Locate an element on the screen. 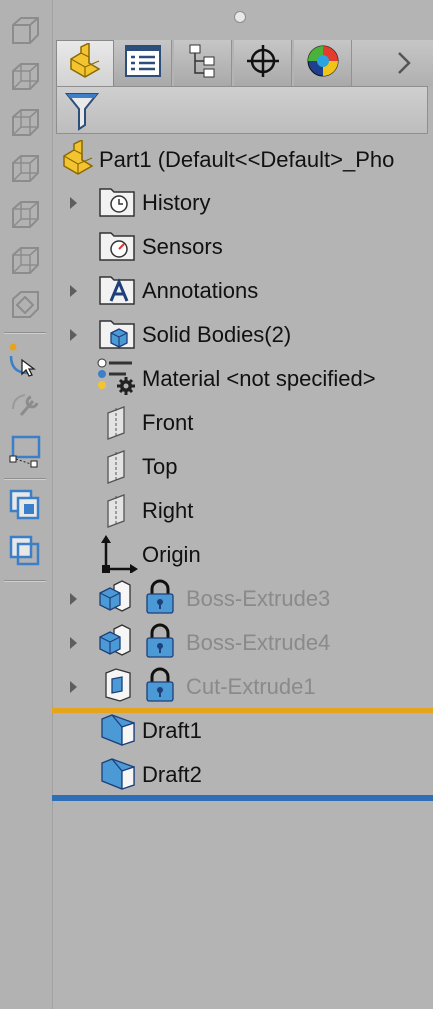 Image resolution: width=433 pixels, height=1009 pixels. cube-top-view-icon is located at coordinates (25, 215).